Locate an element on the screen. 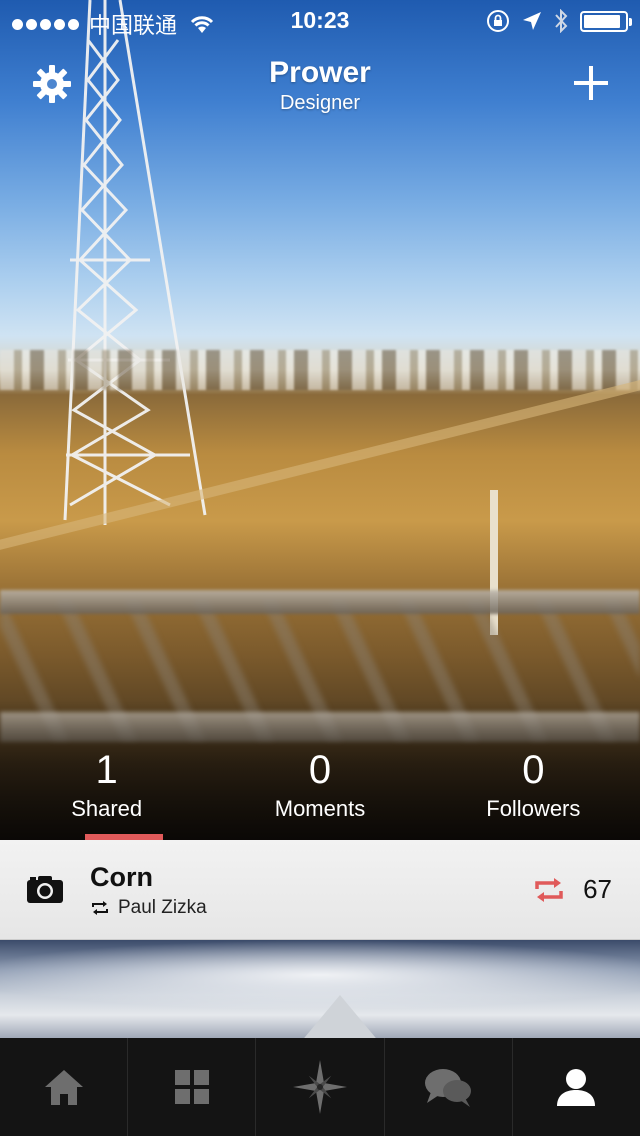 This screenshot has width=640, height=1136. bluetooth-icon is located at coordinates (561, 21).